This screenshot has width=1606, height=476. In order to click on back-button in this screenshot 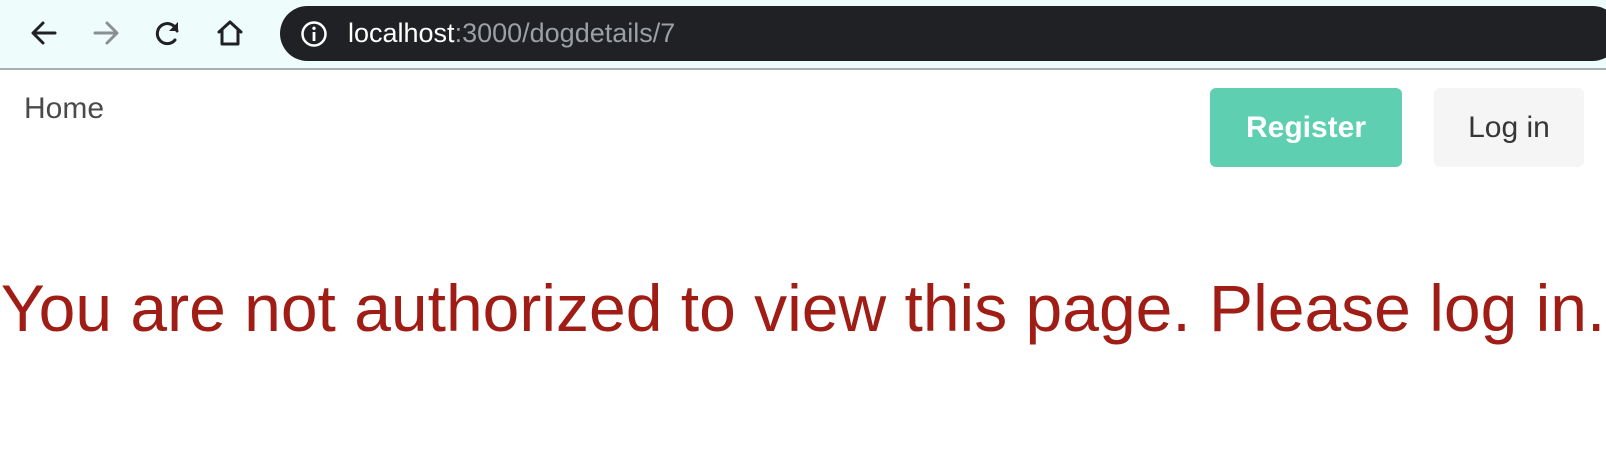, I will do `click(44, 33)`.